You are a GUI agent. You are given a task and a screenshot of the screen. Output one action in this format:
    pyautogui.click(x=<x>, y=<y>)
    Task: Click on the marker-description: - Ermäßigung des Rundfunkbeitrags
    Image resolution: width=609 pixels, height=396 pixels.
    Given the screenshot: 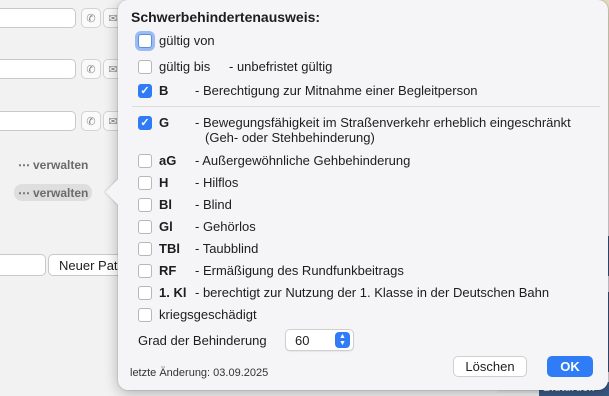 What is the action you would take?
    pyautogui.click(x=299, y=270)
    